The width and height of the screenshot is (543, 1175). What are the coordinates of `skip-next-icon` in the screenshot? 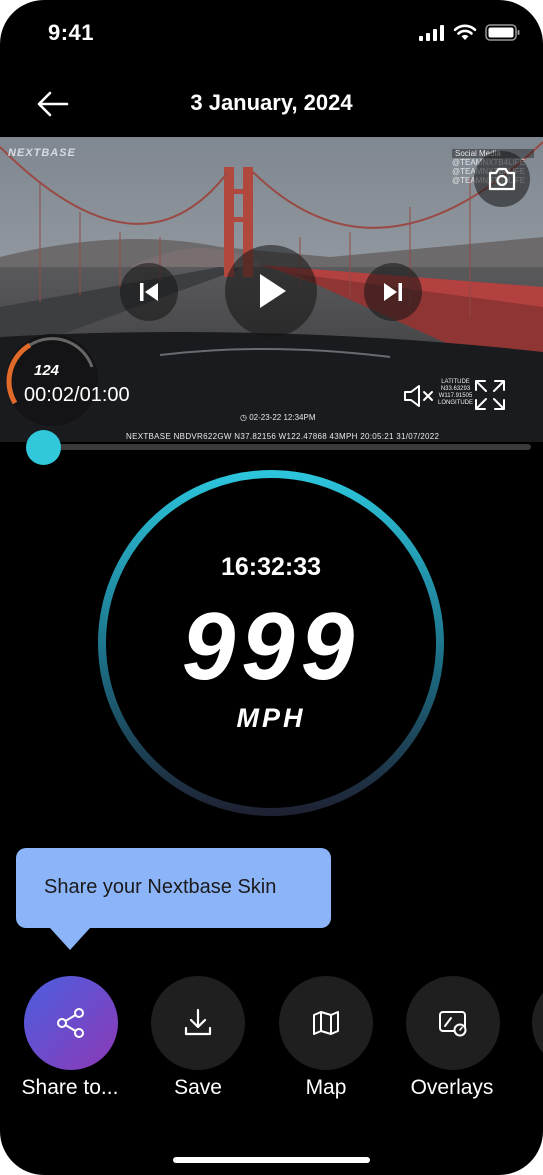 It's located at (393, 292).